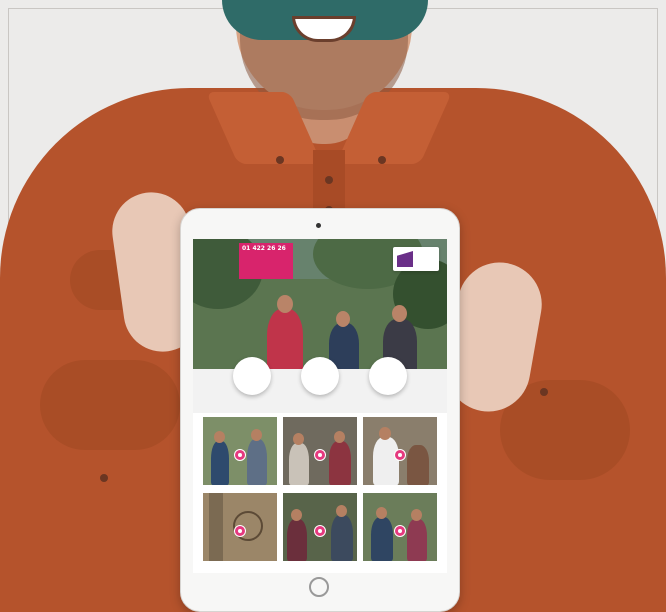  Describe the element at coordinates (285, 342) in the screenshot. I see `hero-person` at that location.